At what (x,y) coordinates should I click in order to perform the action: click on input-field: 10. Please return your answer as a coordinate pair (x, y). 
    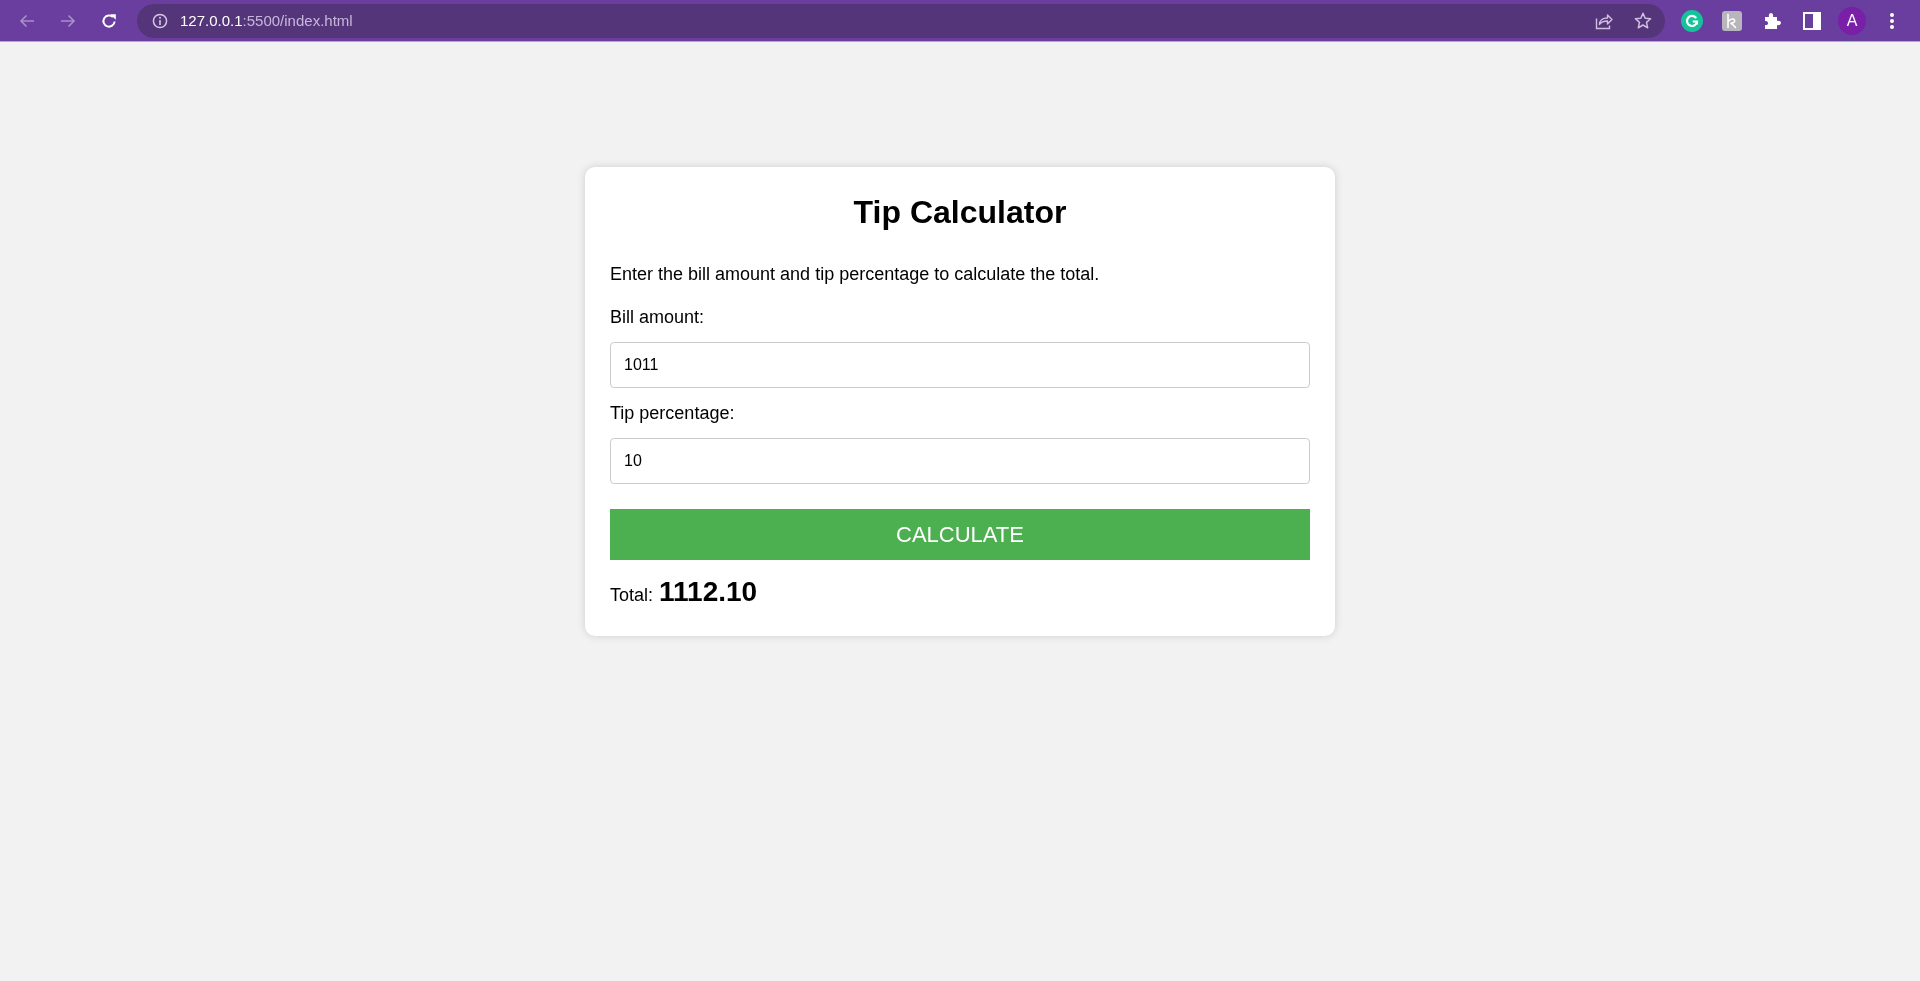
    Looking at the image, I should click on (960, 461).